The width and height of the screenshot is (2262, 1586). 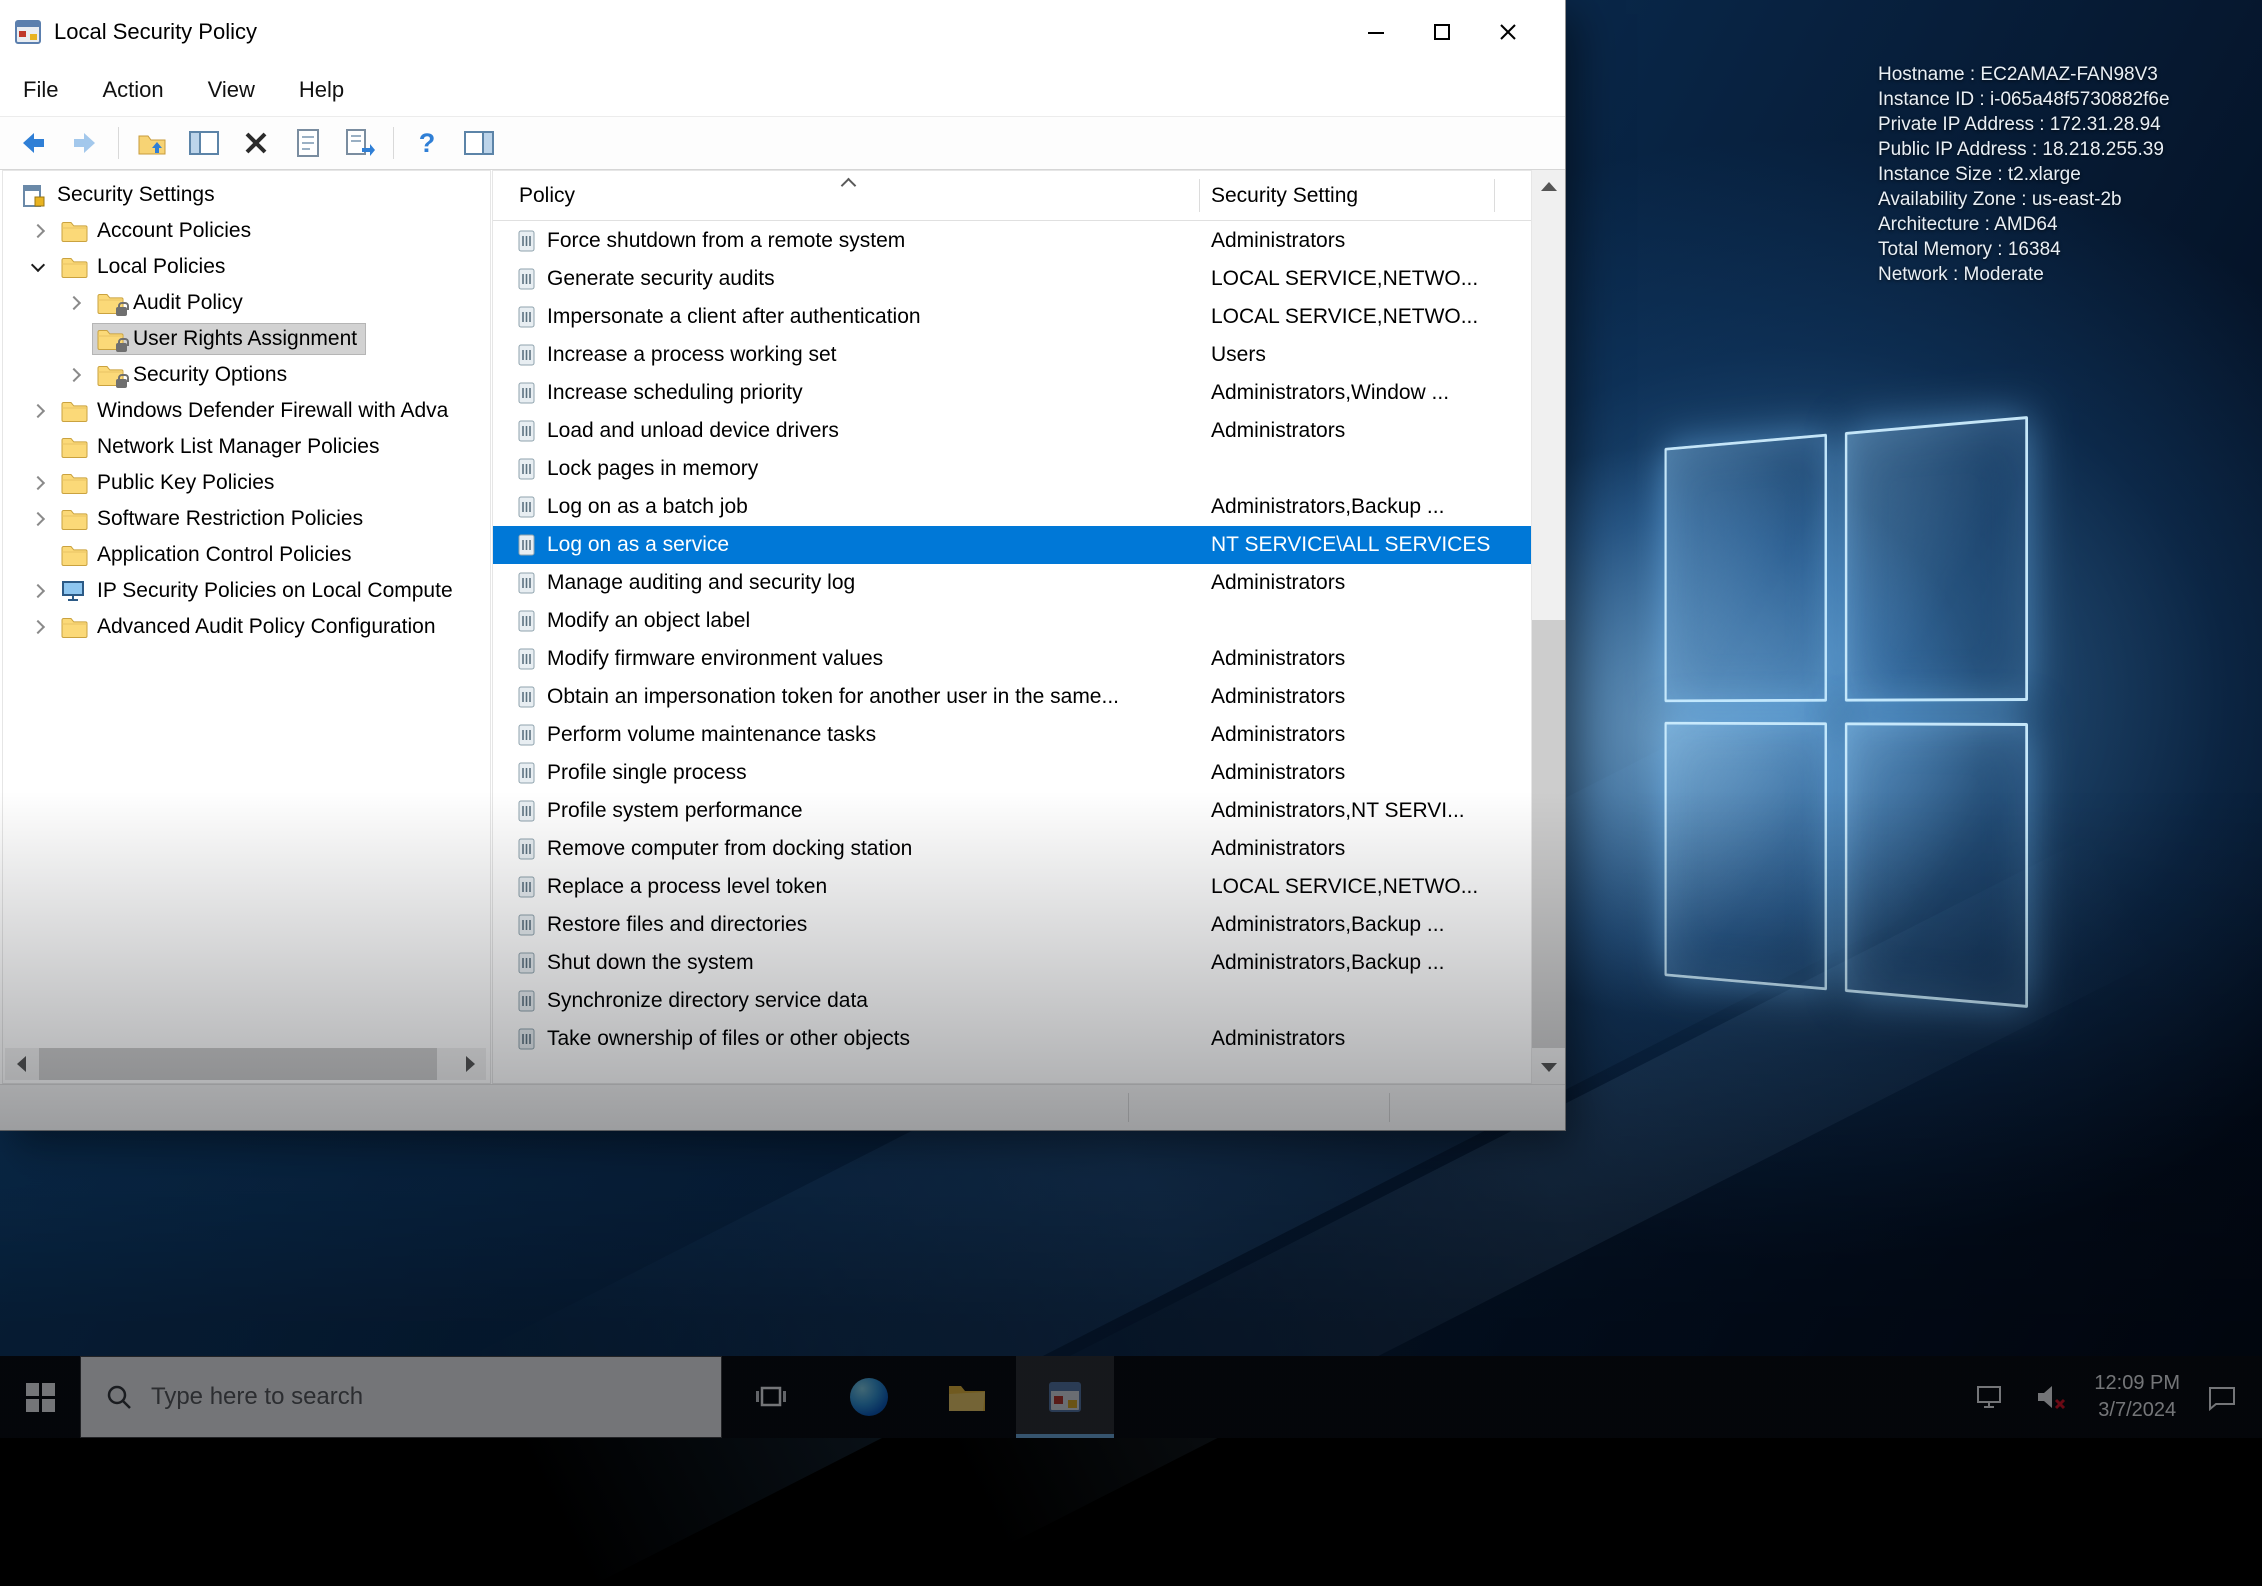 I want to click on chevron-icon, so click(x=74, y=375).